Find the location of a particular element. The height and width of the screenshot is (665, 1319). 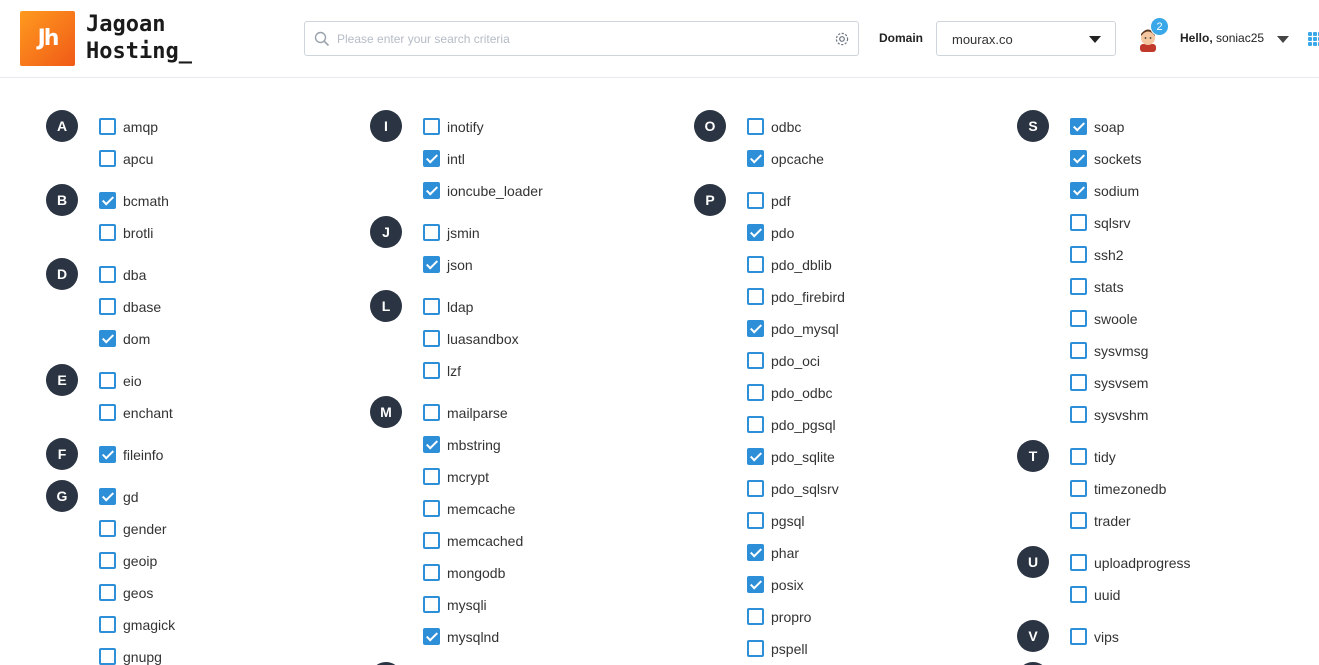

extension-label: intl is located at coordinates (456, 159).